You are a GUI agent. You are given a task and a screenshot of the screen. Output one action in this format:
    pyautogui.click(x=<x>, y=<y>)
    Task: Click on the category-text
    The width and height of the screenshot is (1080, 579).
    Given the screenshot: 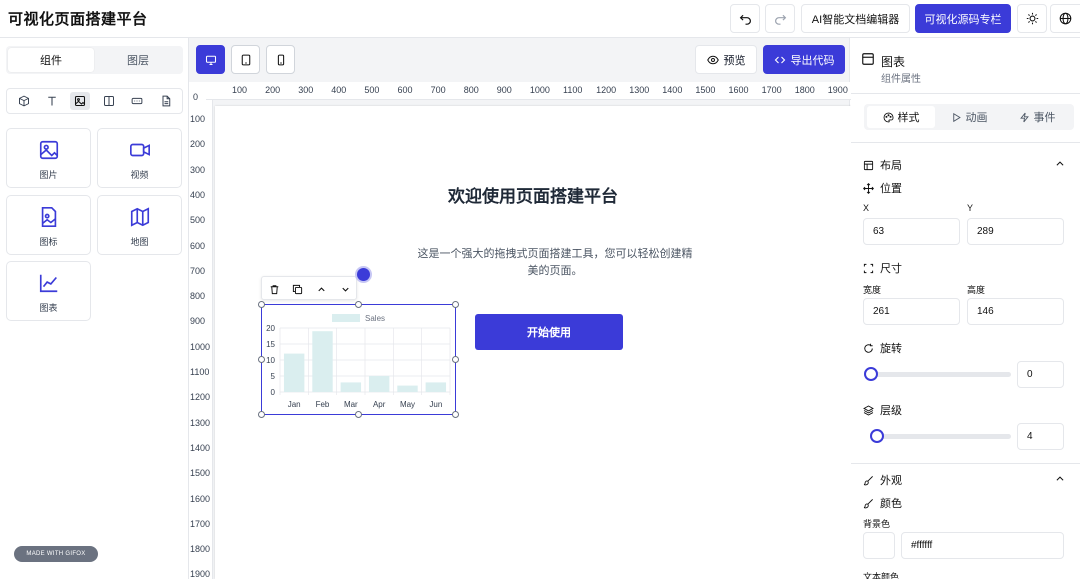 What is the action you would take?
    pyautogui.click(x=52, y=101)
    